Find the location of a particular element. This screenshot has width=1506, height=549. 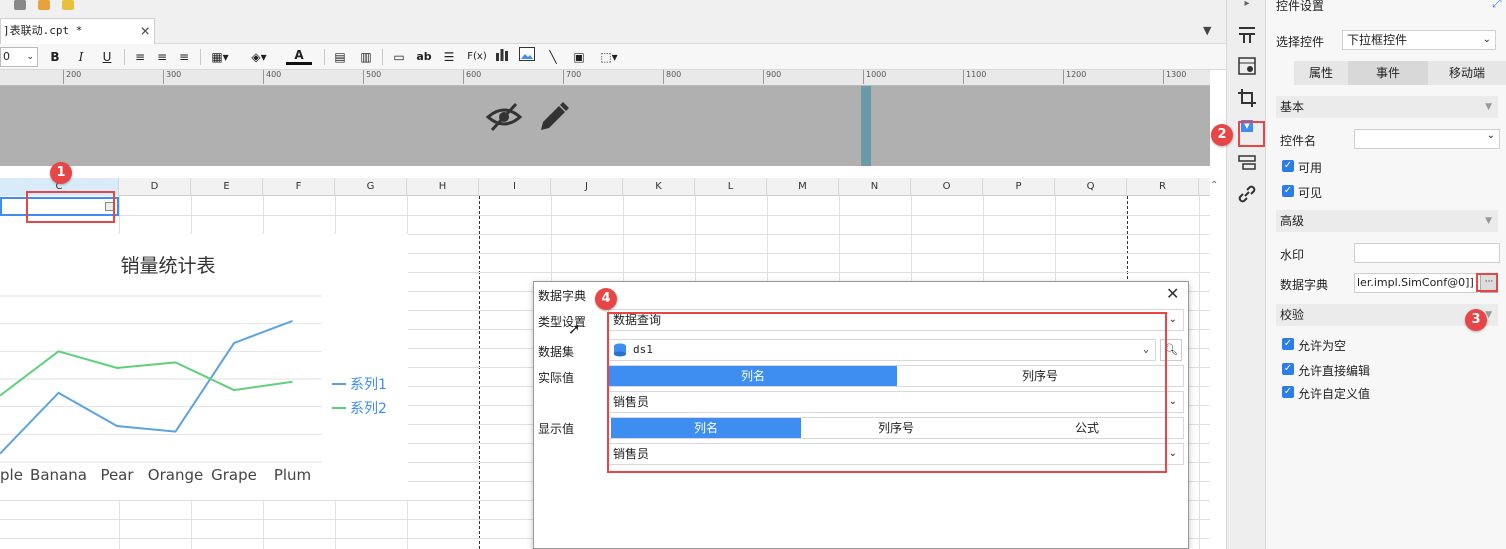

highlight-widget-settings-icon is located at coordinates (1251, 134).